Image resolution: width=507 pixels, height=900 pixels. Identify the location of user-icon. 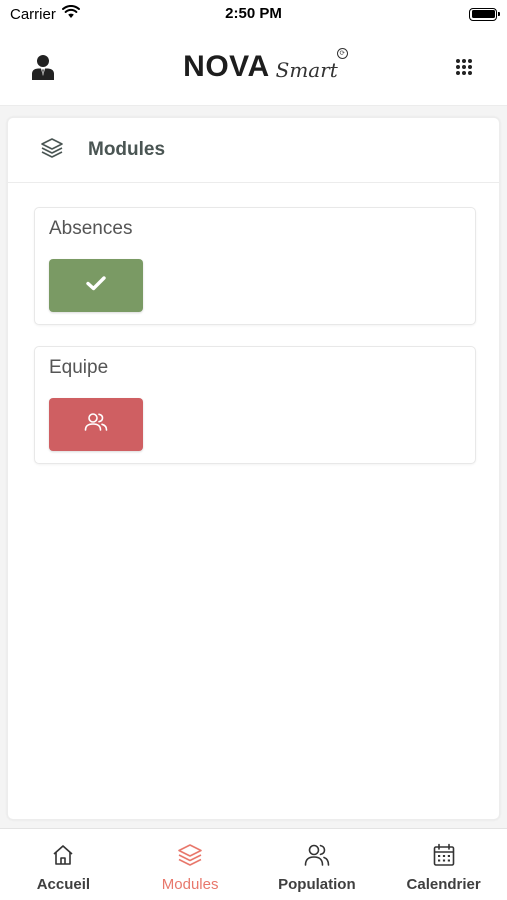
(43, 67).